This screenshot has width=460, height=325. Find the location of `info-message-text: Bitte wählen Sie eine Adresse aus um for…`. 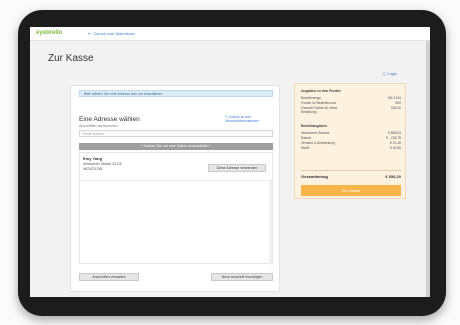

info-message-text: Bitte wählen Sie eine Adresse aus um for… is located at coordinates (123, 94).